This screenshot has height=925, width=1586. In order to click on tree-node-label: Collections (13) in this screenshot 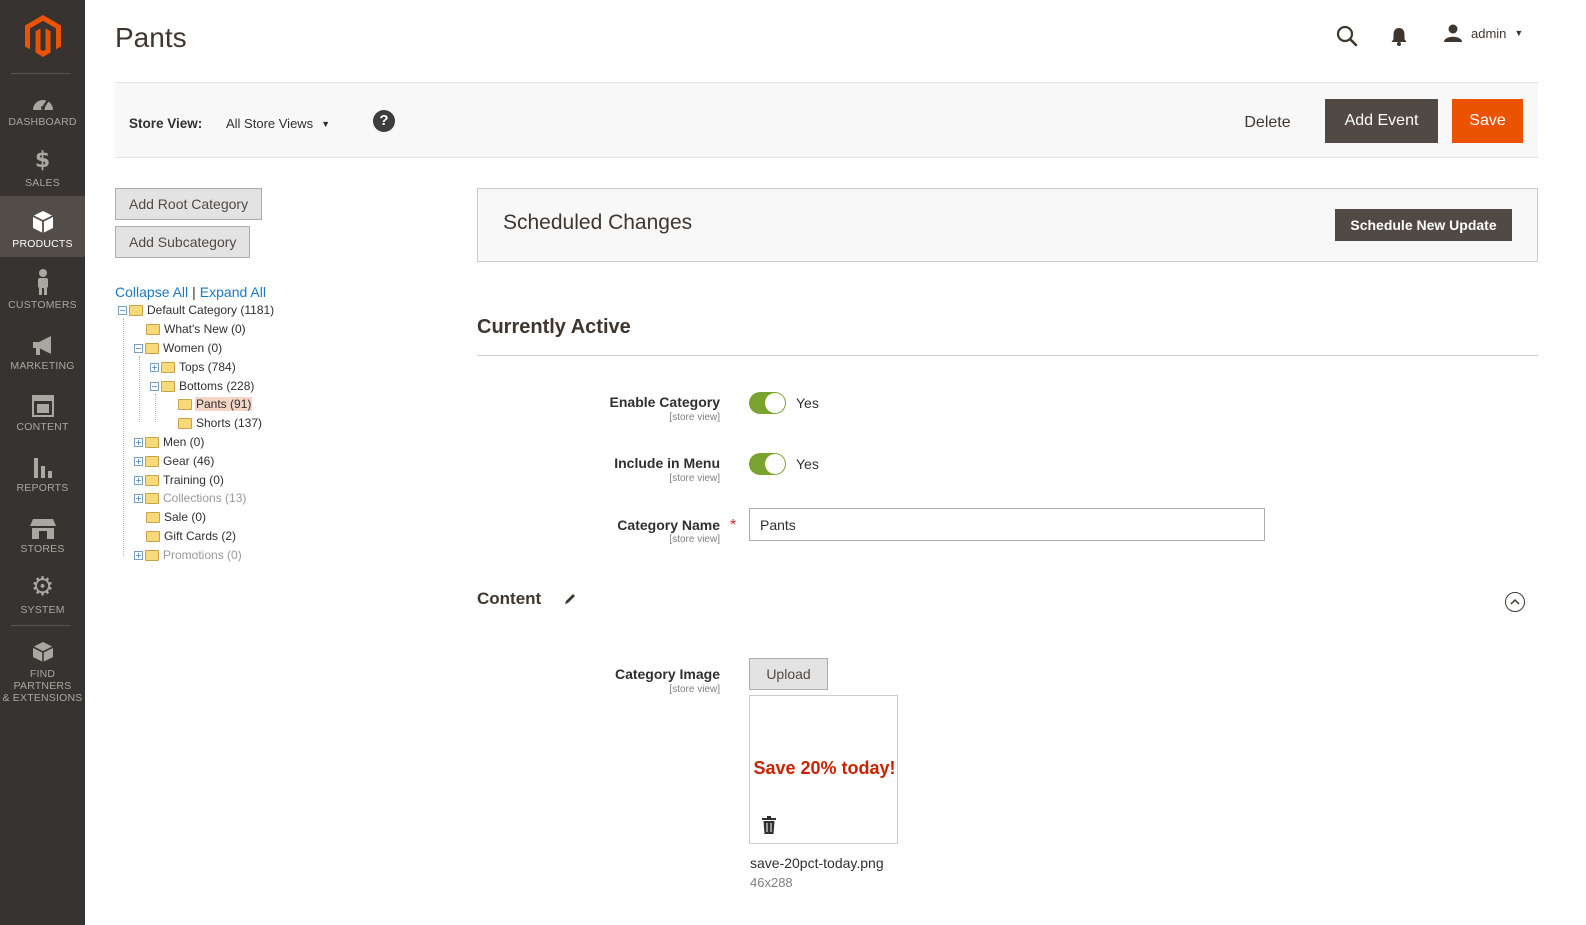, I will do `click(204, 498)`.